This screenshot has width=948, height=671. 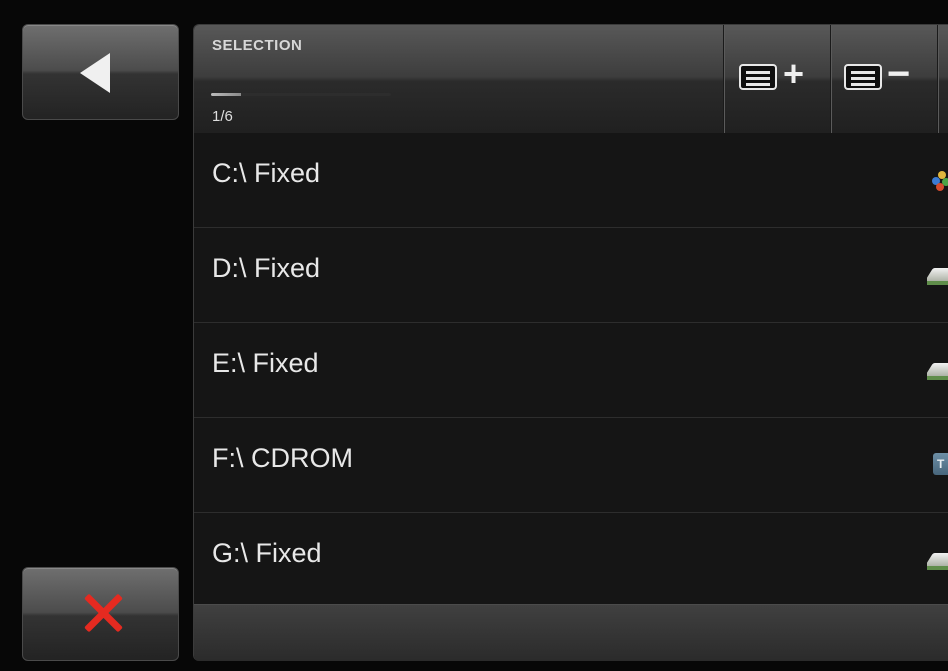 What do you see at coordinates (571, 79) in the screenshot?
I see `selection-header: SELECTION 1/6 + −` at bounding box center [571, 79].